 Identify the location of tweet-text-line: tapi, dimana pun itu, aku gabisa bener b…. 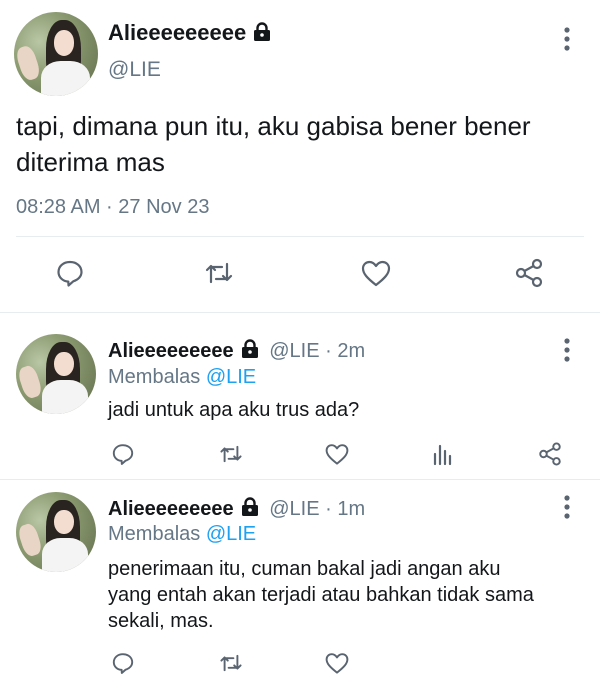
(273, 126).